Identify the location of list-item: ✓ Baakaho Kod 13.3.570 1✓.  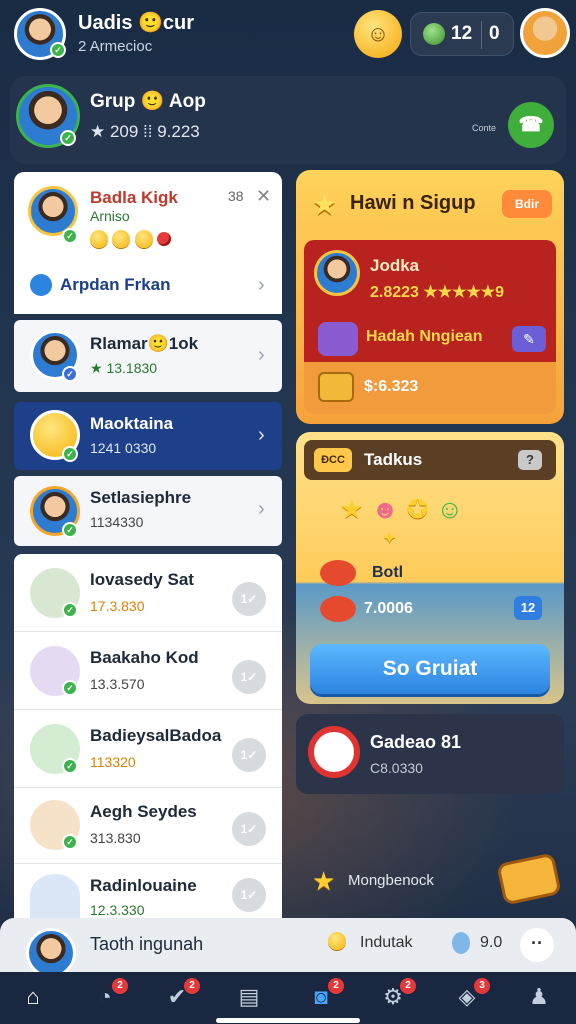
(148, 671).